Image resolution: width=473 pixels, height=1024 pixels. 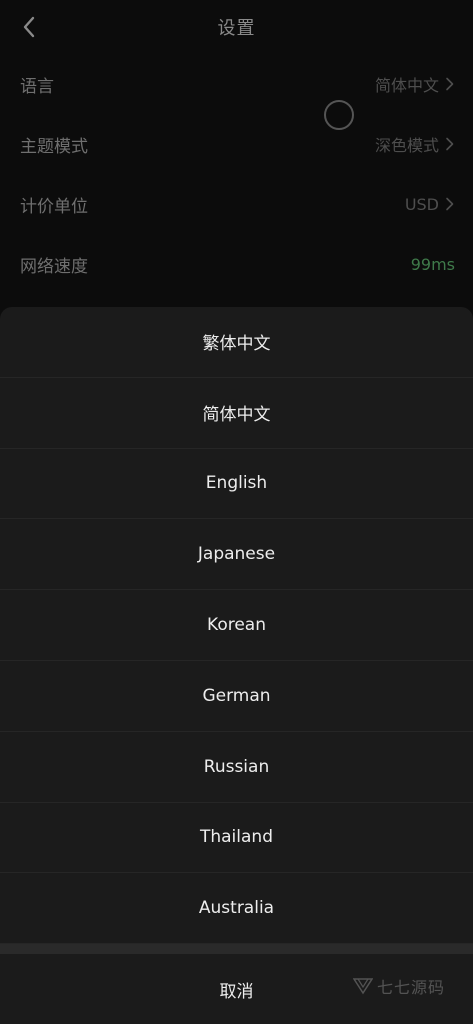 What do you see at coordinates (339, 115) in the screenshot?
I see `loading-spinner-icon` at bounding box center [339, 115].